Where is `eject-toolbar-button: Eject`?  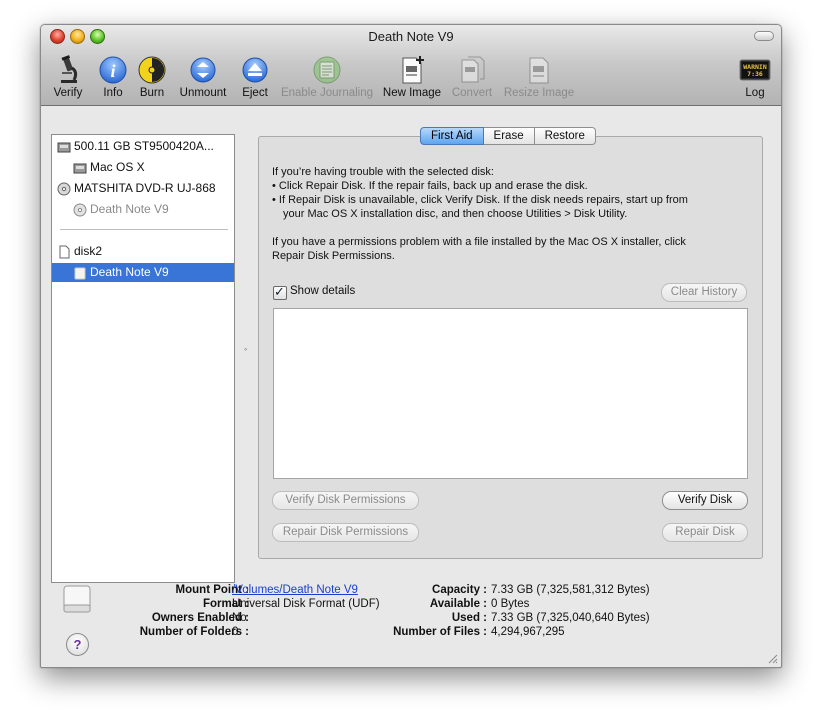
eject-toolbar-button: Eject is located at coordinates (255, 77).